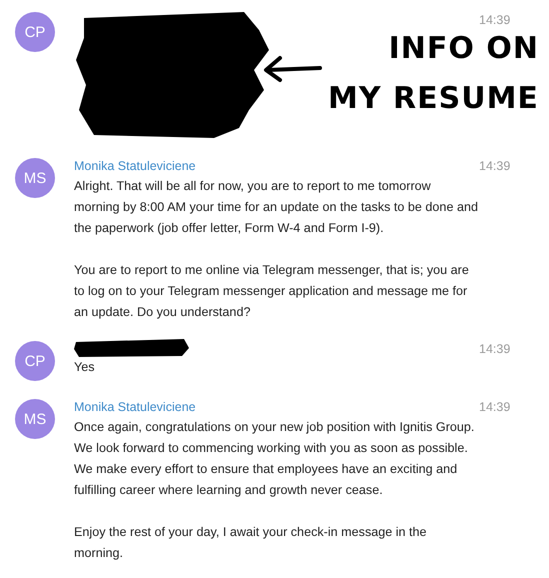  What do you see at coordinates (272, 291) in the screenshot?
I see `message-text: You are to report to me online via Telegram messenger, that is; you are to log on to your Telegram messenger application and message me for an update. Do you understand?` at bounding box center [272, 291].